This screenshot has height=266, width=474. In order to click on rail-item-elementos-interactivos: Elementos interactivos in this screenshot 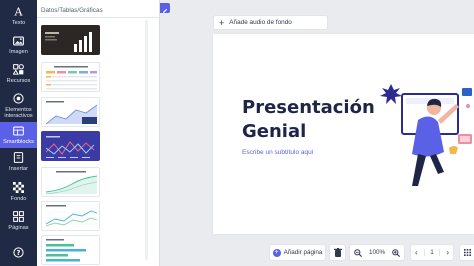, I will do `click(18, 106)`.